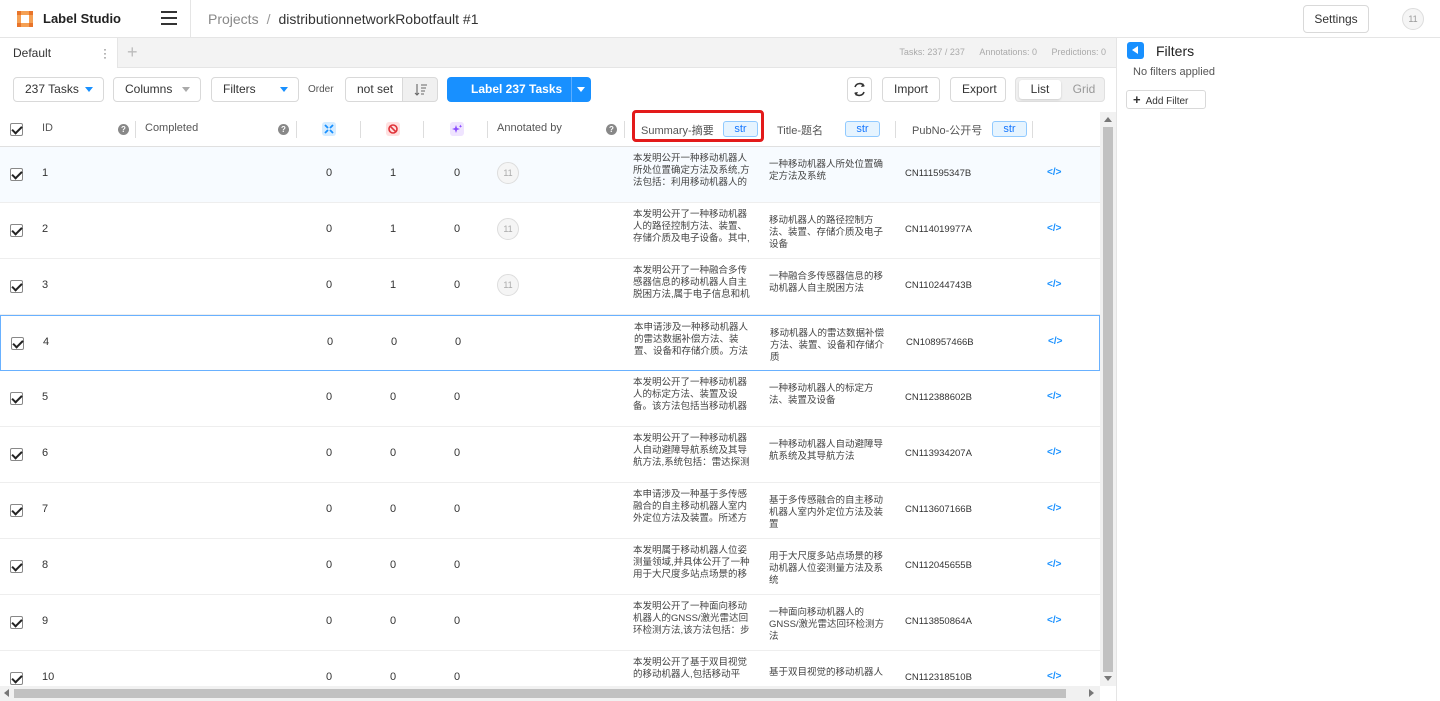 Image resolution: width=1440 pixels, height=701 pixels. What do you see at coordinates (16, 129) in the screenshot?
I see `select-all-checkbox` at bounding box center [16, 129].